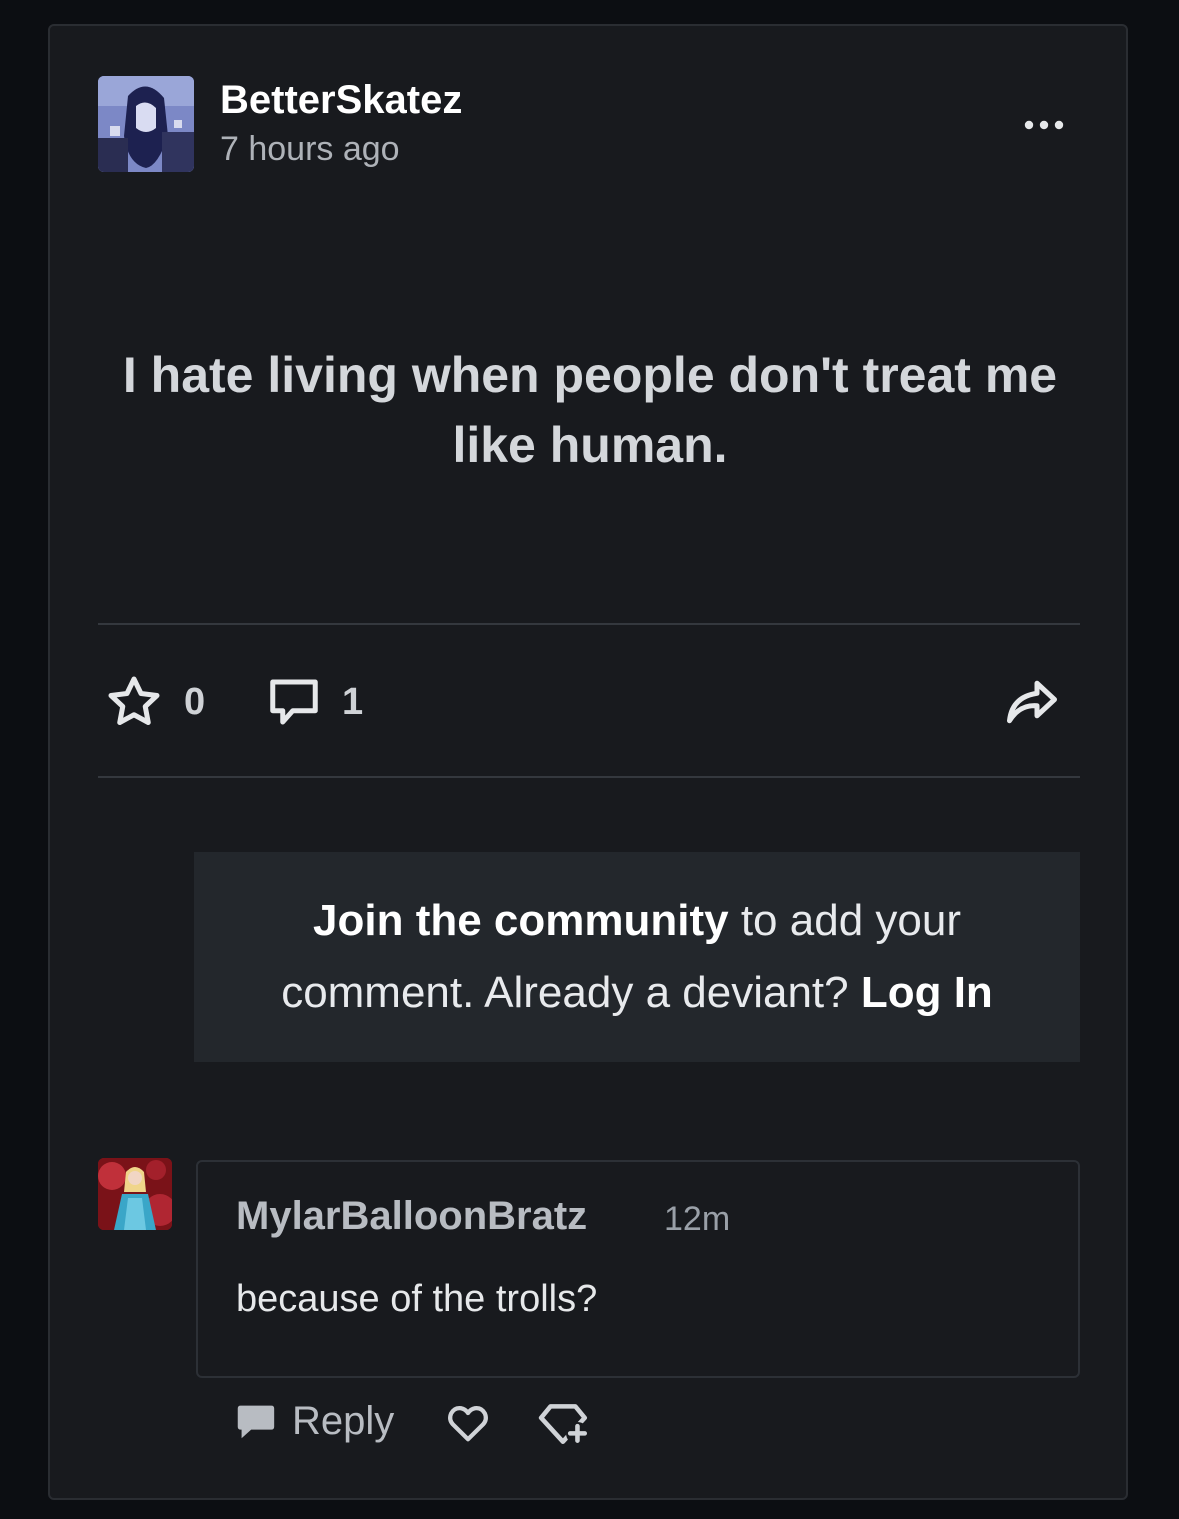 Image resolution: width=1179 pixels, height=1519 pixels. I want to click on favorites-count: 0, so click(195, 701).